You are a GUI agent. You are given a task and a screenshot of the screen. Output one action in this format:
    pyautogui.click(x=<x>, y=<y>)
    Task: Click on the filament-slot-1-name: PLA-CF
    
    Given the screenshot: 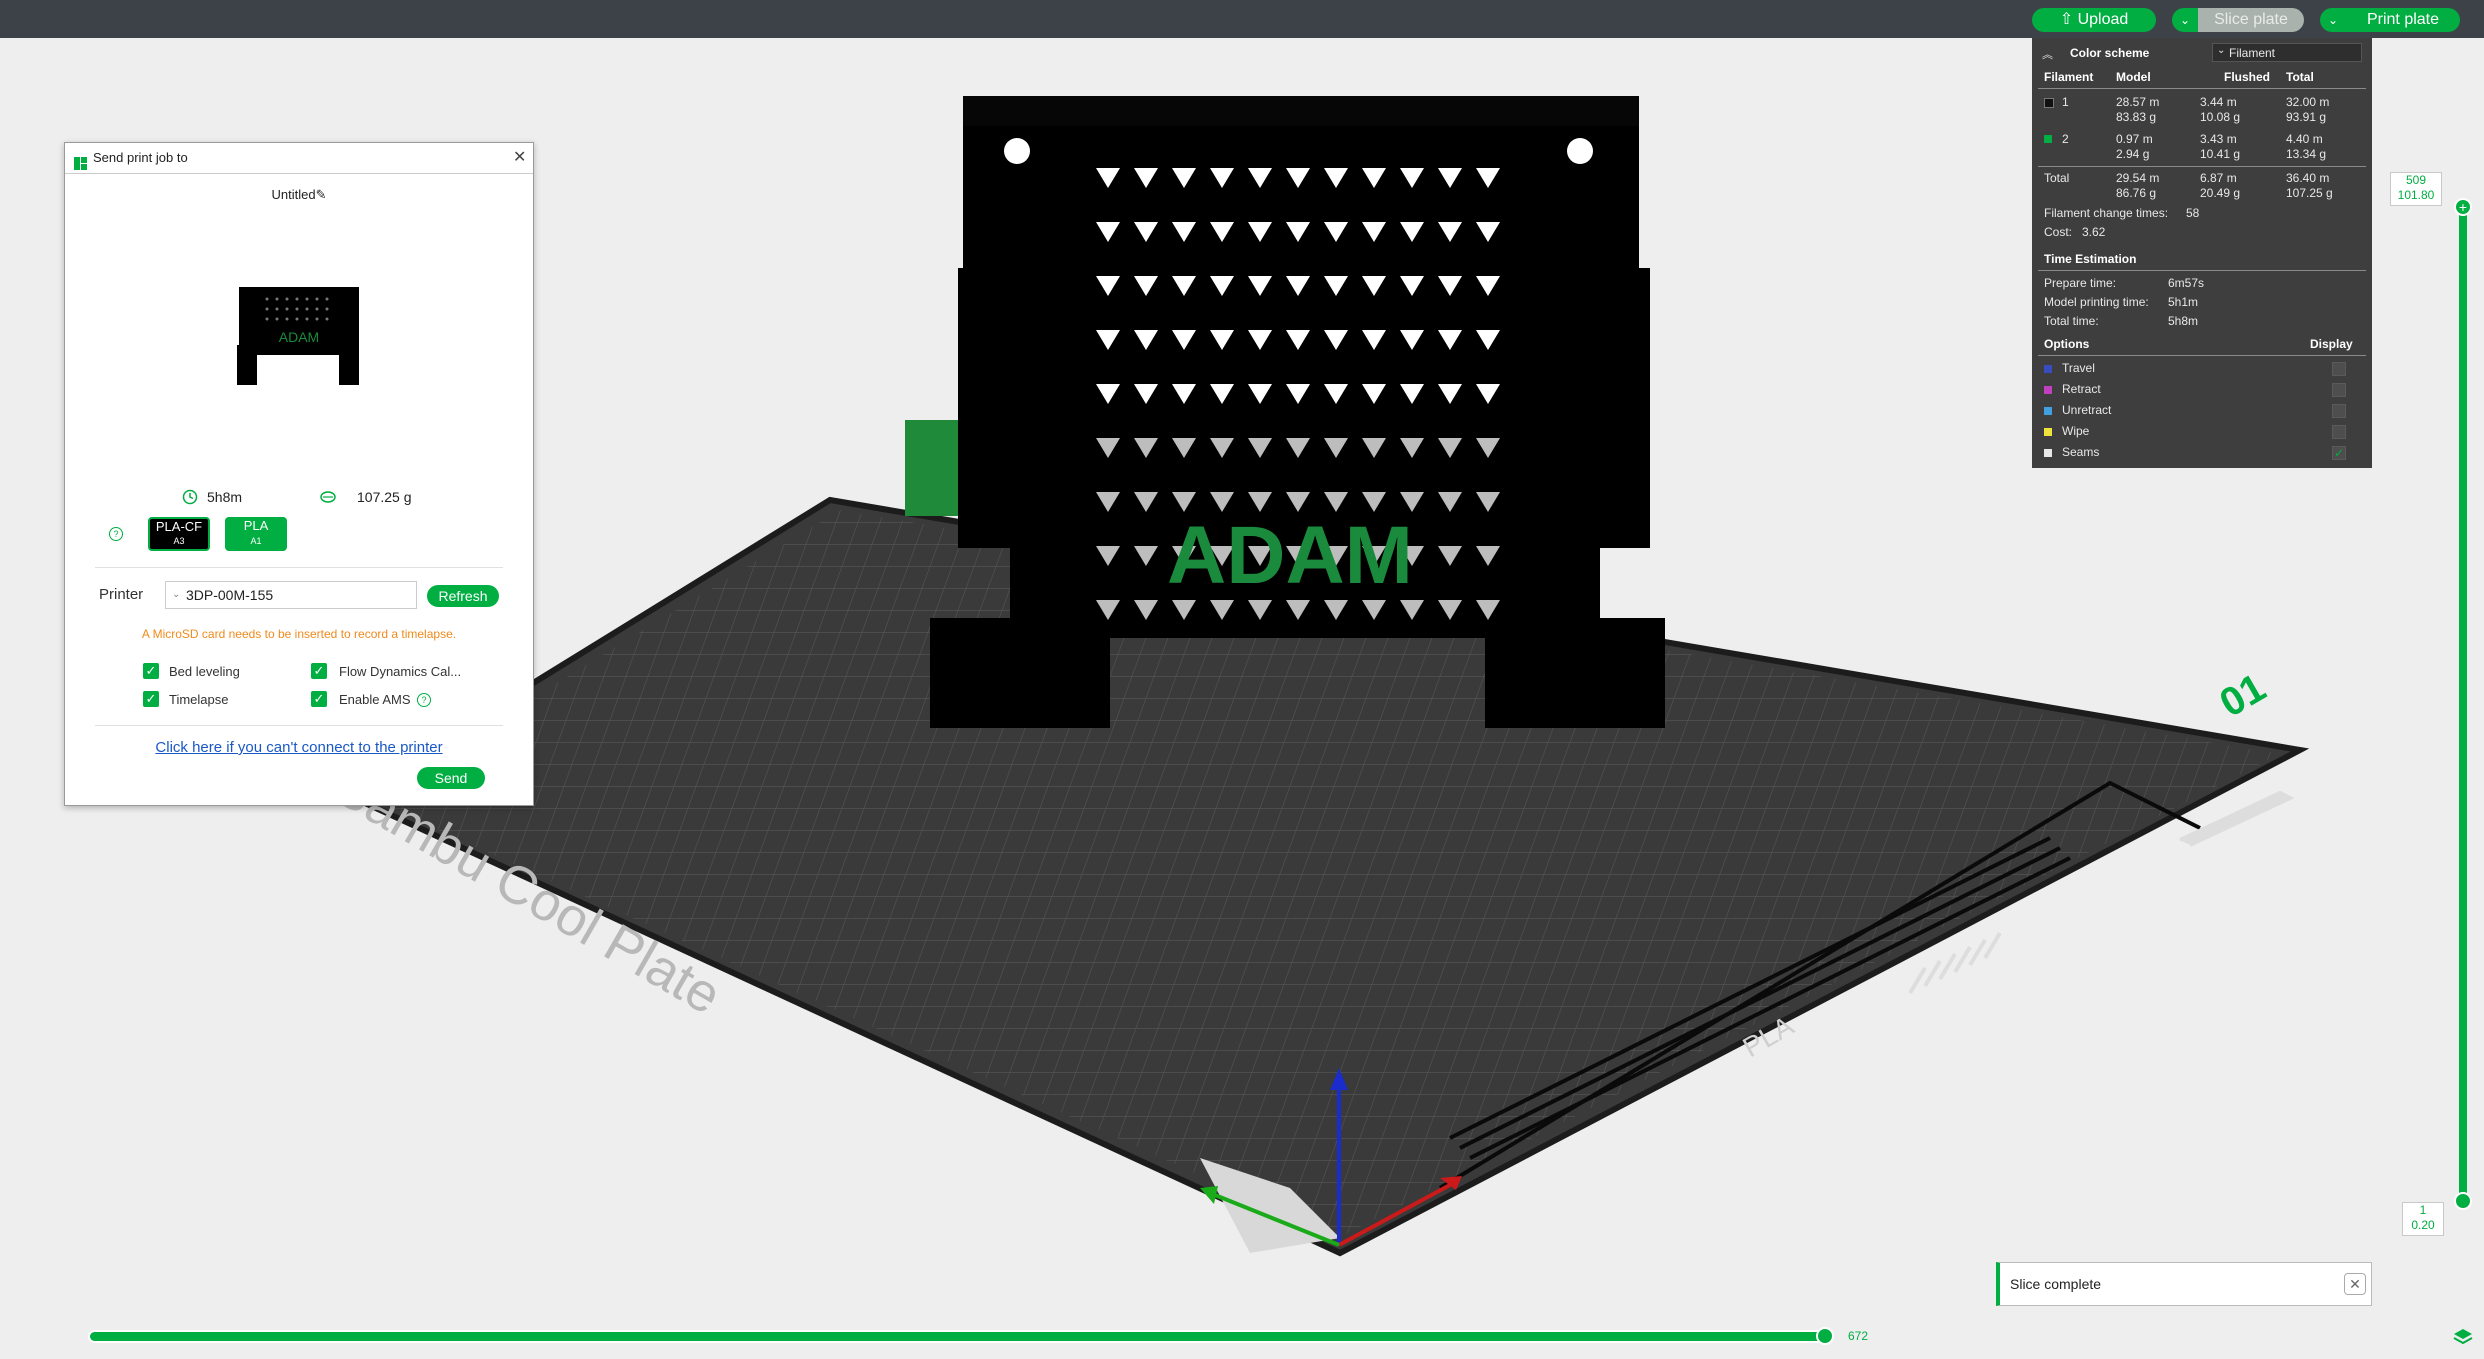 What is the action you would take?
    pyautogui.click(x=179, y=526)
    